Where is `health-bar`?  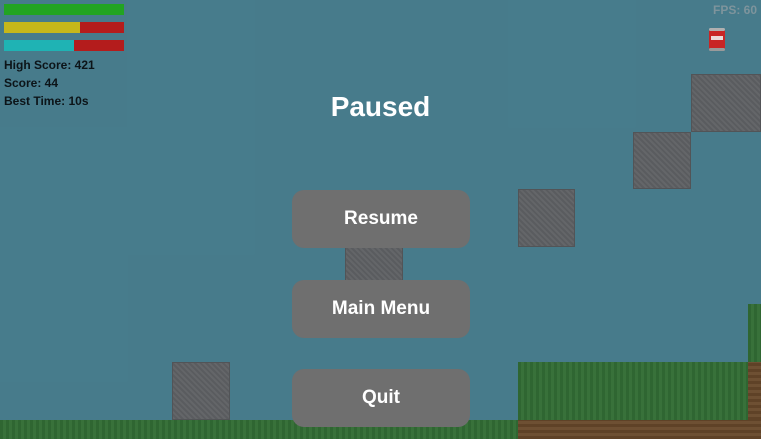
health-bar is located at coordinates (64, 9).